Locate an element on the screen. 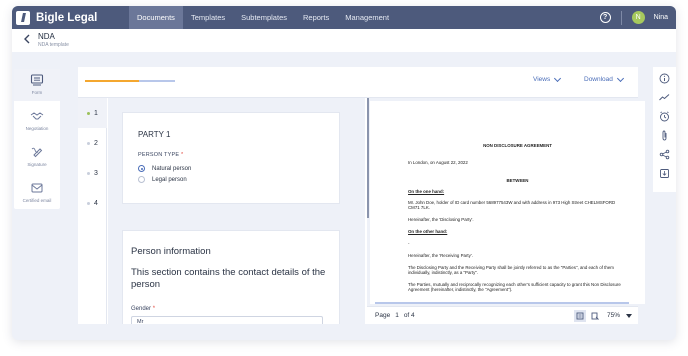  preview-tools: 75% is located at coordinates (604, 315).